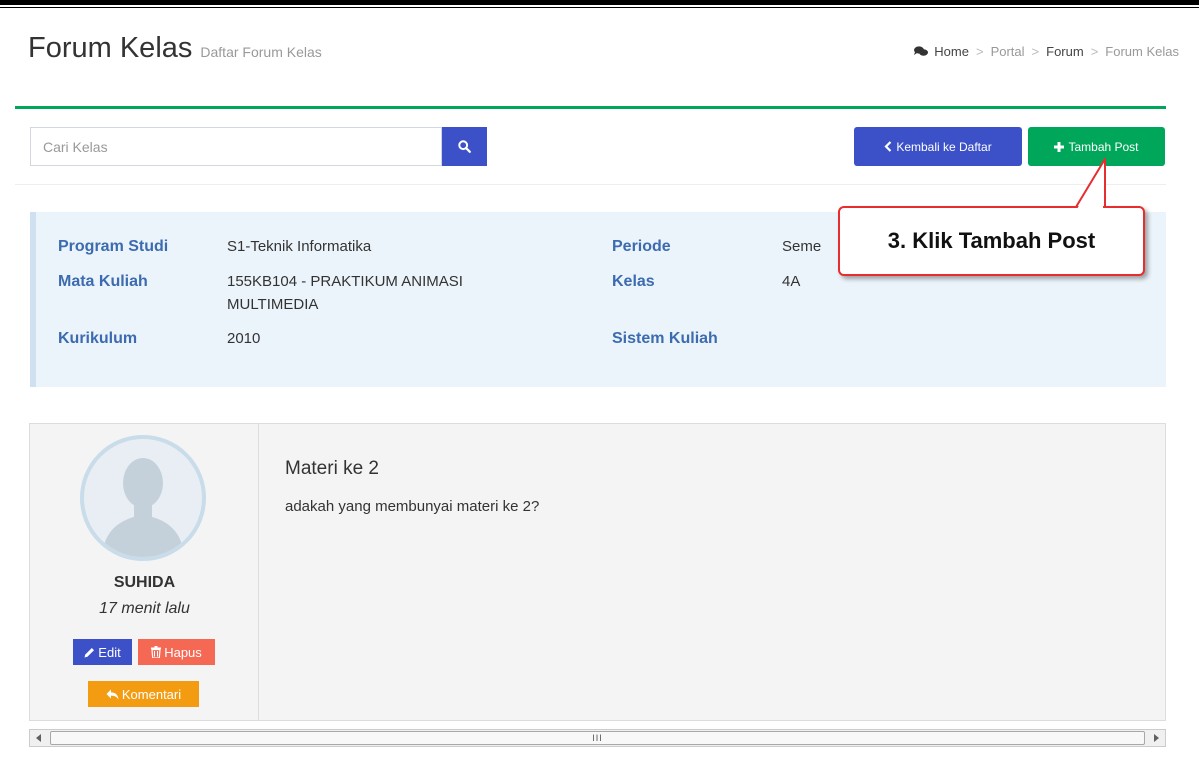  I want to click on back-to-list-button: Kembali ke Daftar, so click(938, 146).